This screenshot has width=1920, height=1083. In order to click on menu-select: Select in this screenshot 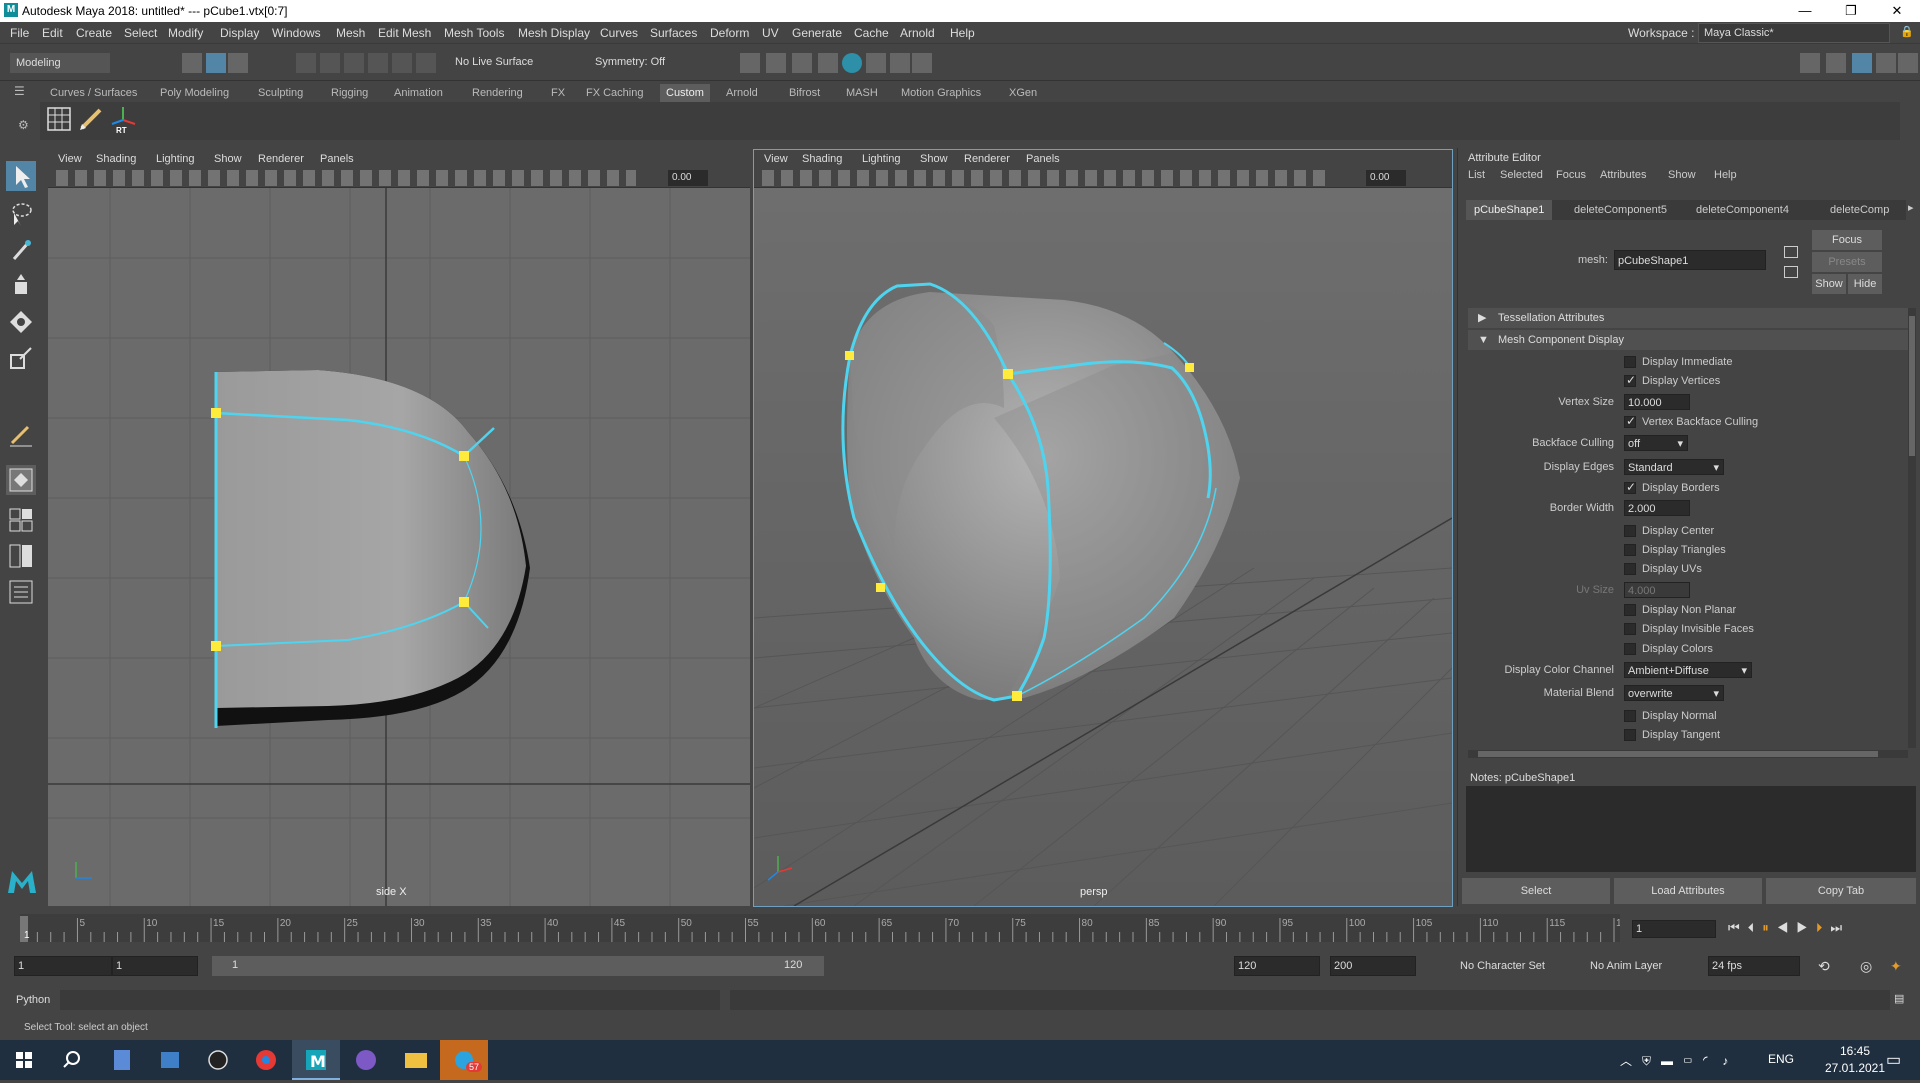, I will do `click(140, 33)`.